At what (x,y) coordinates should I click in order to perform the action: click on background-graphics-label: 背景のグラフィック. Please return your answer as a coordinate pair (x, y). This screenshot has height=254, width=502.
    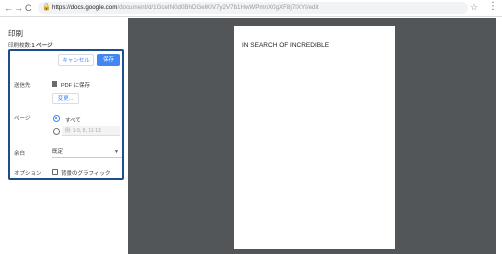
    Looking at the image, I should click on (86, 174).